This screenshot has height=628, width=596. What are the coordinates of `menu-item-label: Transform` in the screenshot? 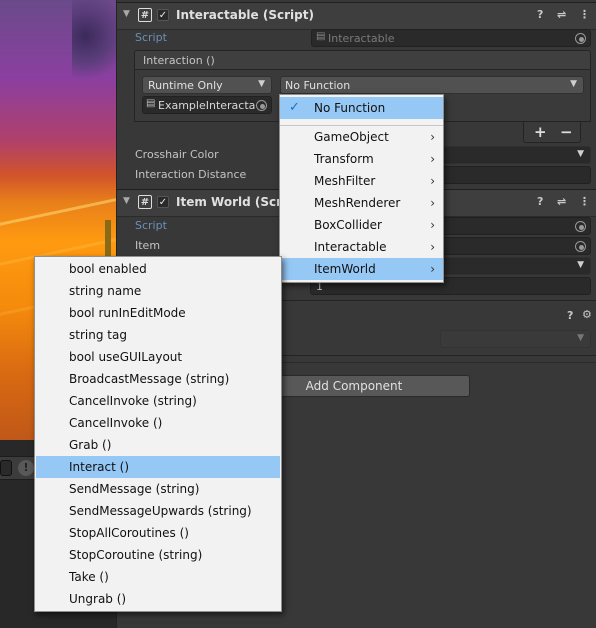 It's located at (344, 159).